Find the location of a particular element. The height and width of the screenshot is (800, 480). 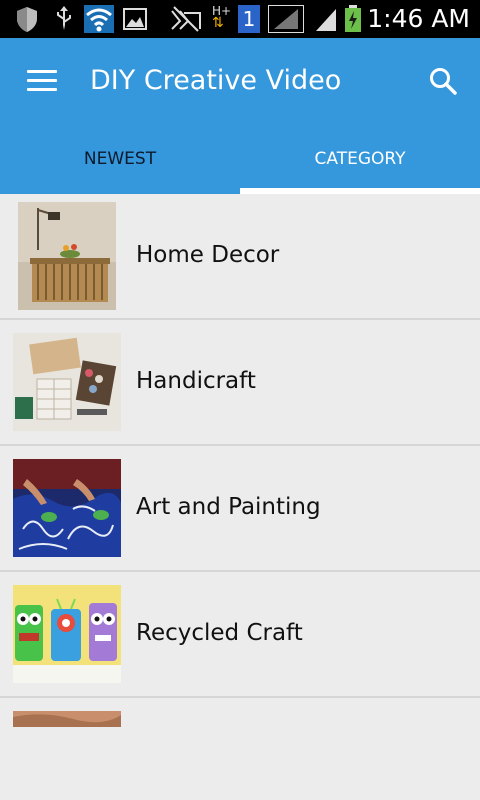

network-type: H+ ⇅ is located at coordinates (222, 17).